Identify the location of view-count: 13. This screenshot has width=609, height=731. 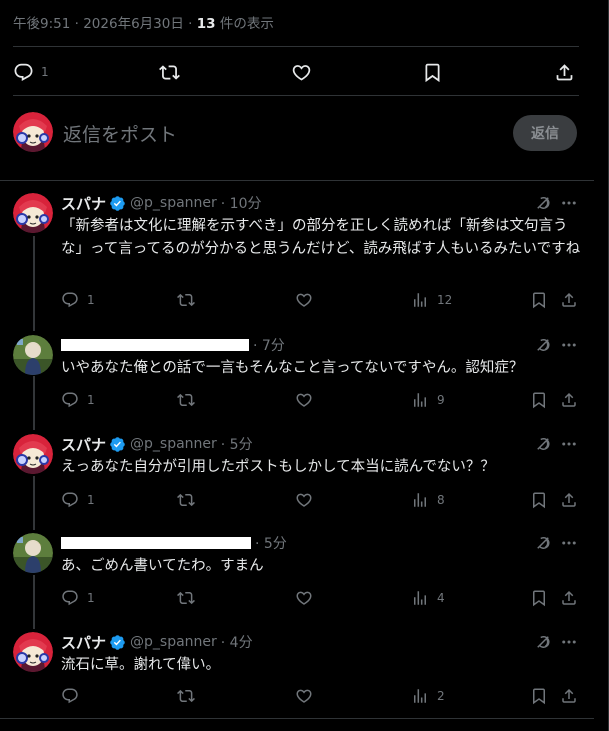
(206, 24).